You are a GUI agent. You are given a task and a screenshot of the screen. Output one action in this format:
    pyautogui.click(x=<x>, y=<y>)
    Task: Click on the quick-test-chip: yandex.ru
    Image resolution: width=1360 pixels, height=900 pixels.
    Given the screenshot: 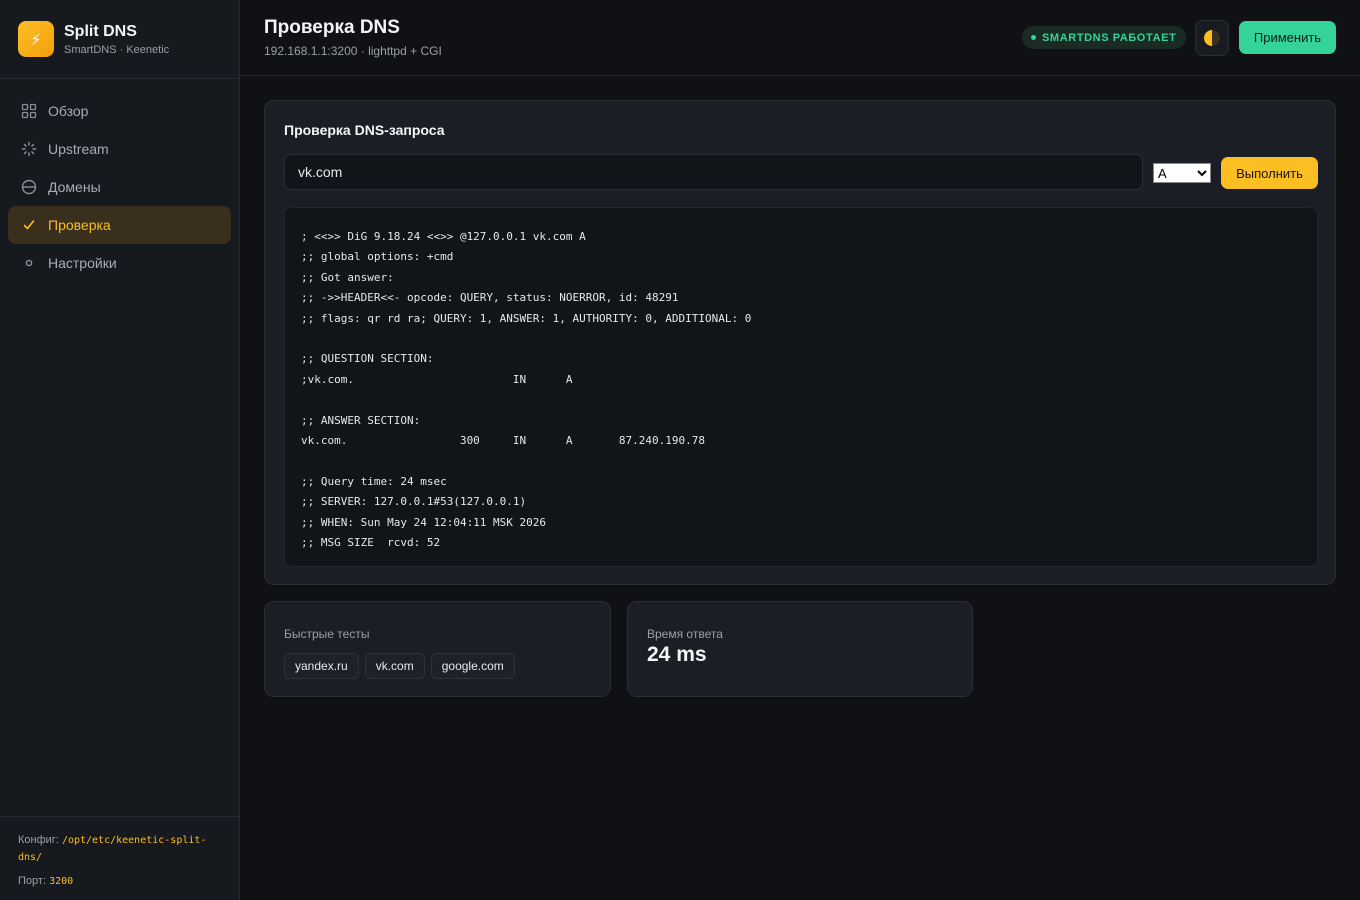 What is the action you would take?
    pyautogui.click(x=321, y=666)
    